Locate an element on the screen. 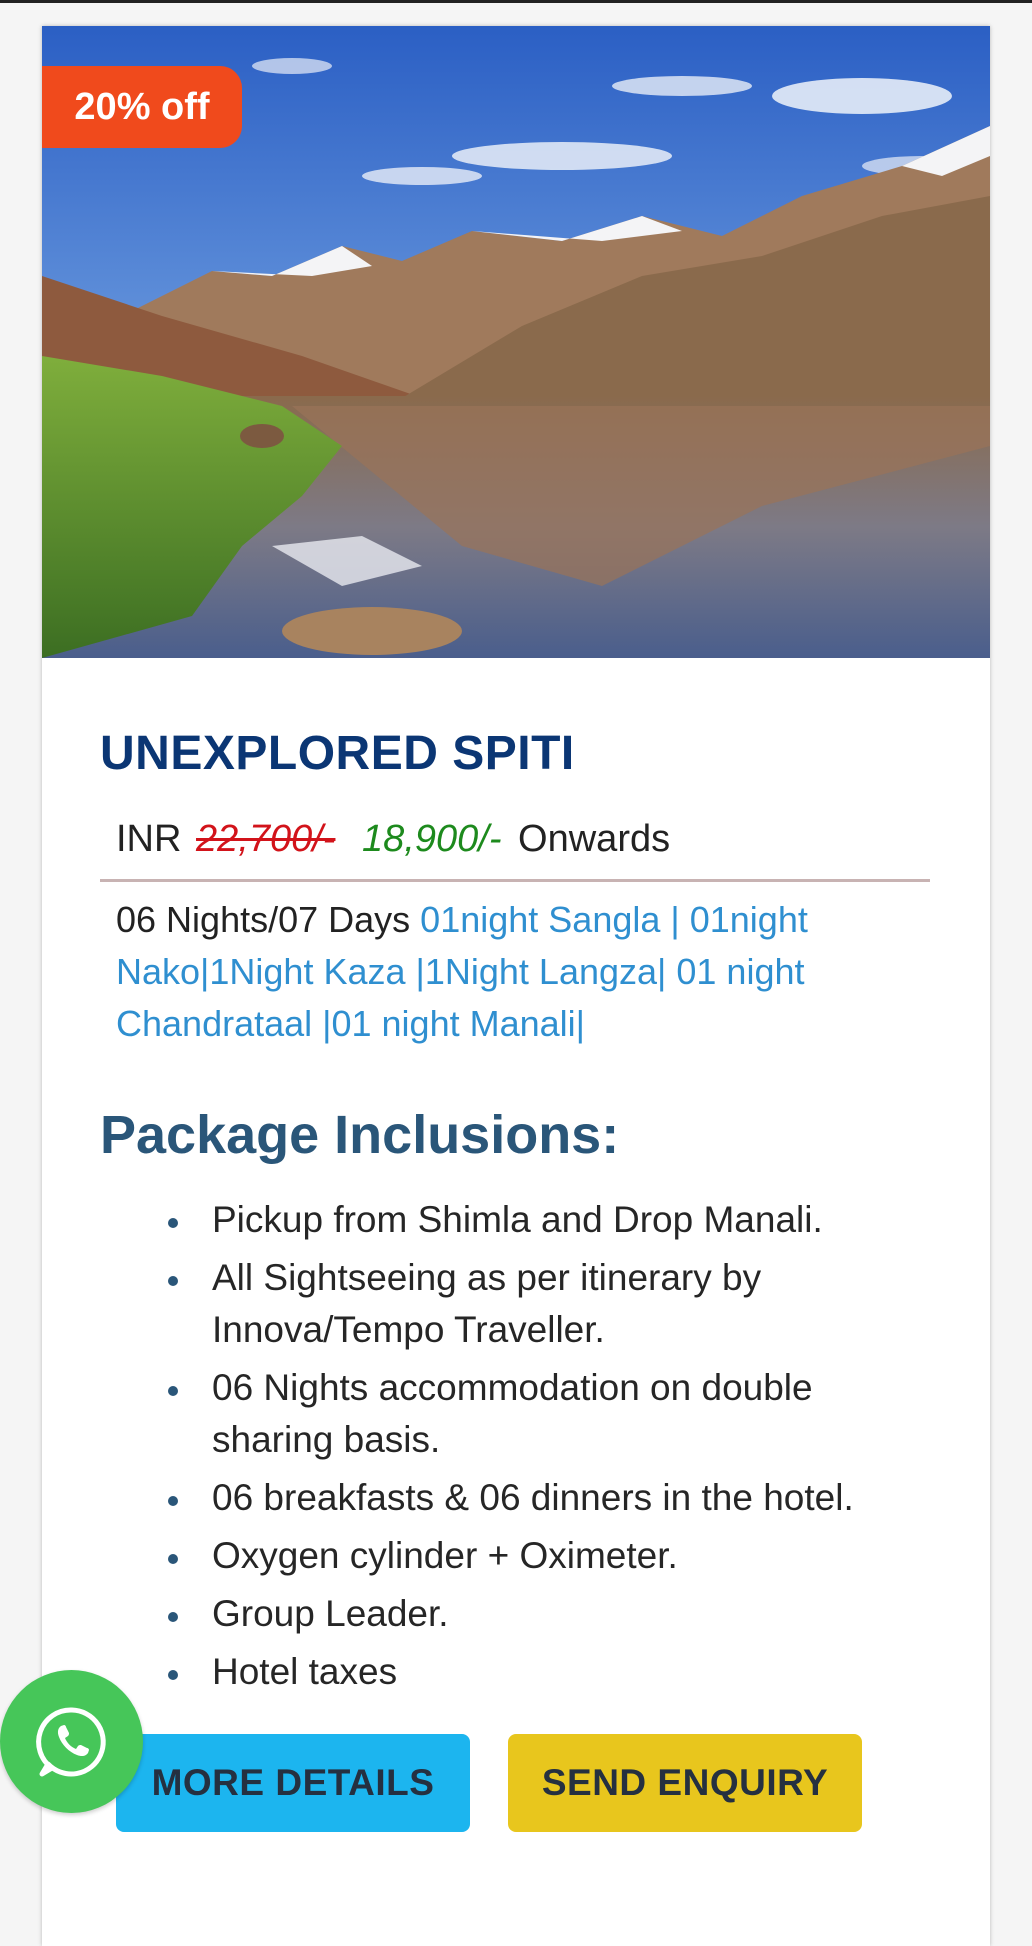 This screenshot has height=1946, width=1032. inclusion-item: Hotel taxes is located at coordinates (520, 1672).